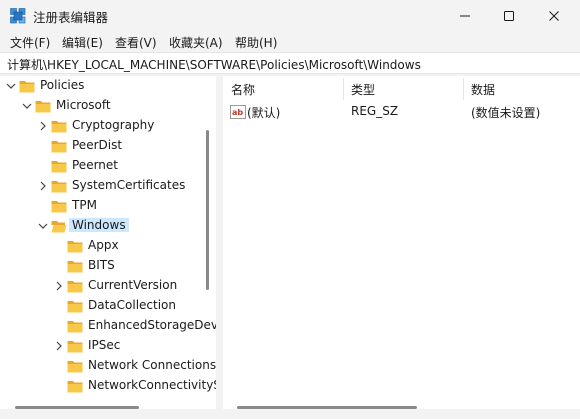 This screenshot has height=419, width=580. Describe the element at coordinates (84, 205) in the screenshot. I see `tree-item-label: TPM` at that location.